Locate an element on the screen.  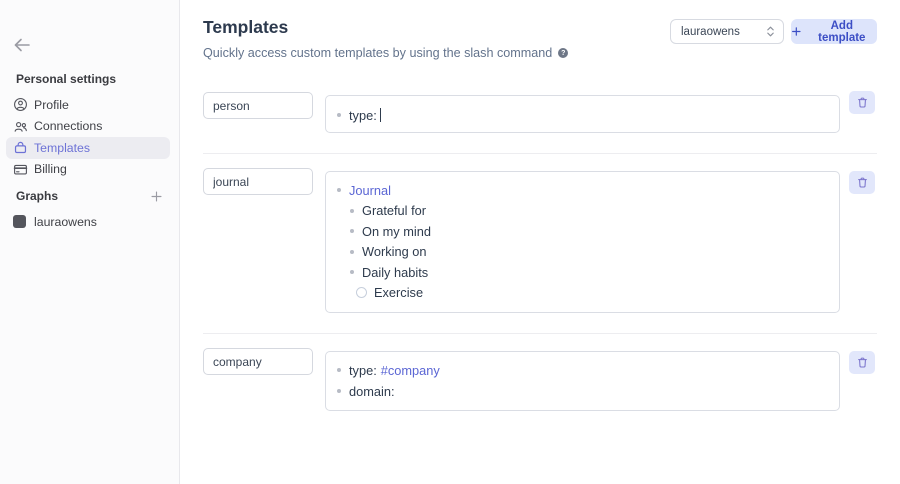
graphs-label: Graphs is located at coordinates (37, 196).